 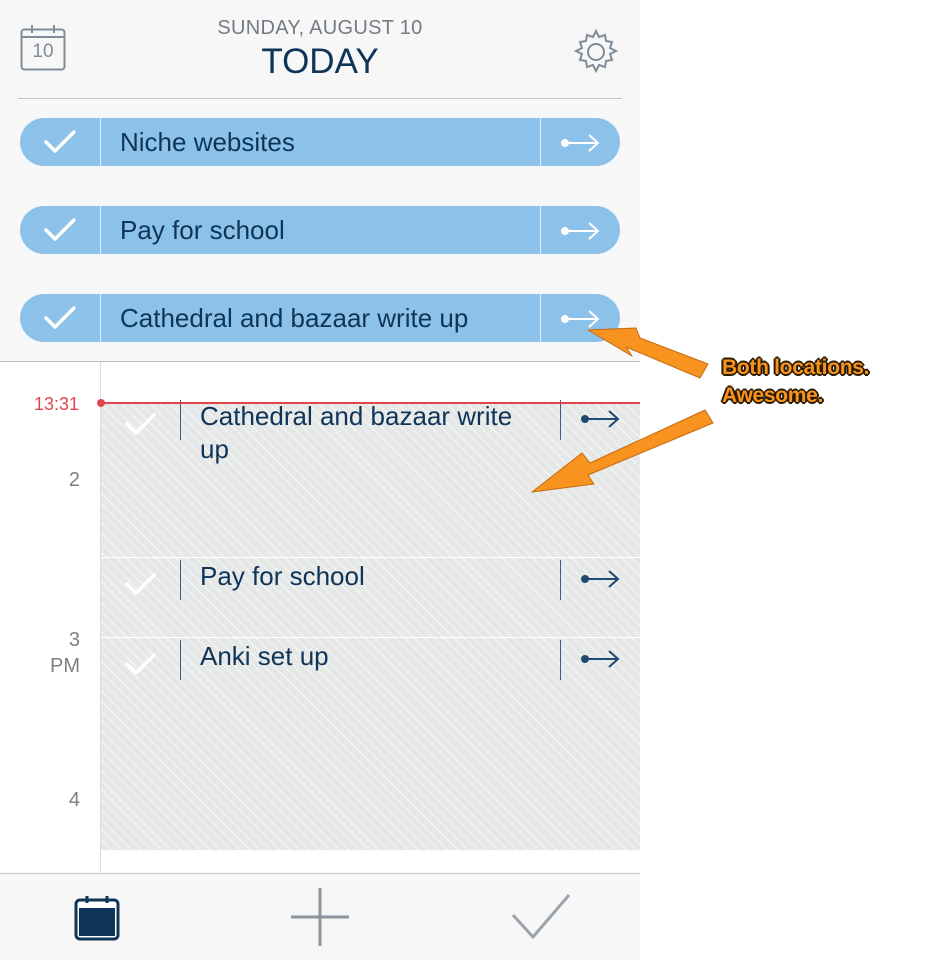 What do you see at coordinates (264, 656) in the screenshot?
I see `event-label: Anki set up` at bounding box center [264, 656].